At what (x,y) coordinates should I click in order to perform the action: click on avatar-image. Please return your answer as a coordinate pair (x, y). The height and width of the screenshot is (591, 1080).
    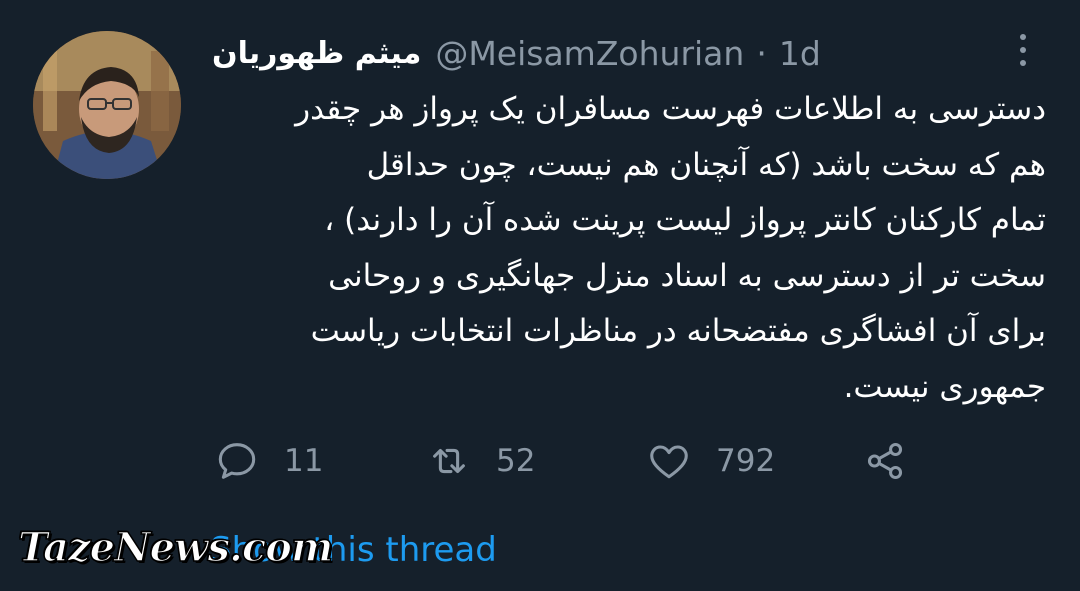
    Looking at the image, I should click on (107, 105).